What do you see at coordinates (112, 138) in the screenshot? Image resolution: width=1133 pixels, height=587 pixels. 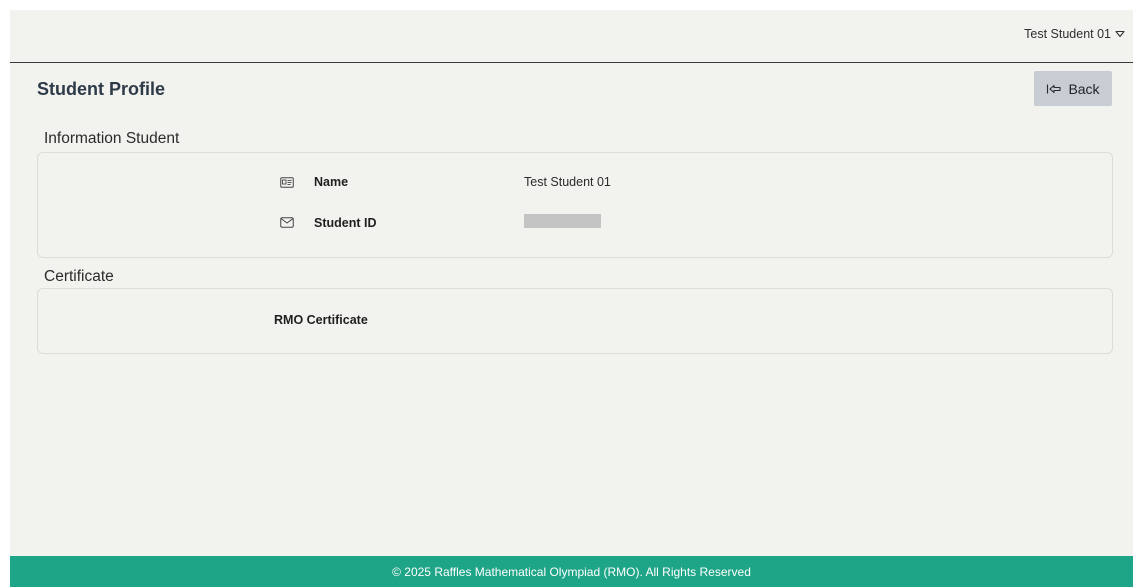 I see `information-section-heading: Information Student` at bounding box center [112, 138].